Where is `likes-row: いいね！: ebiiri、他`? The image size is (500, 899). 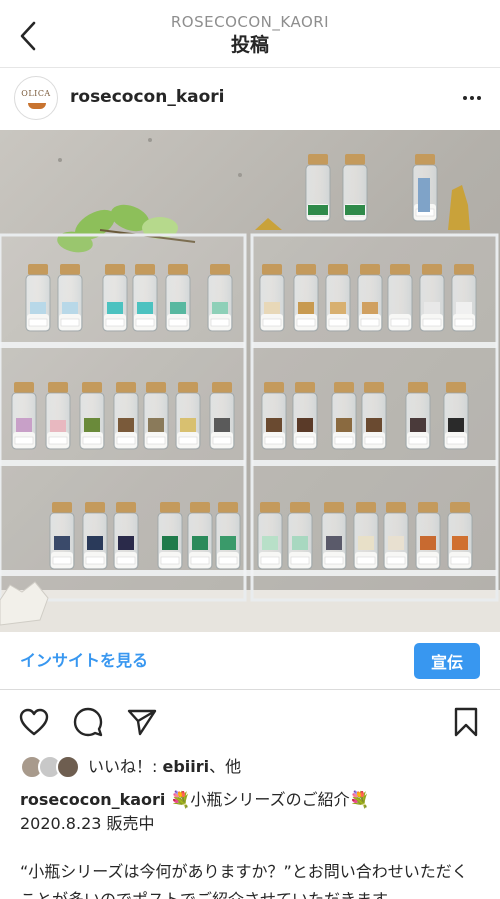
likes-row: いいね！: ebiiri、他 is located at coordinates (250, 767).